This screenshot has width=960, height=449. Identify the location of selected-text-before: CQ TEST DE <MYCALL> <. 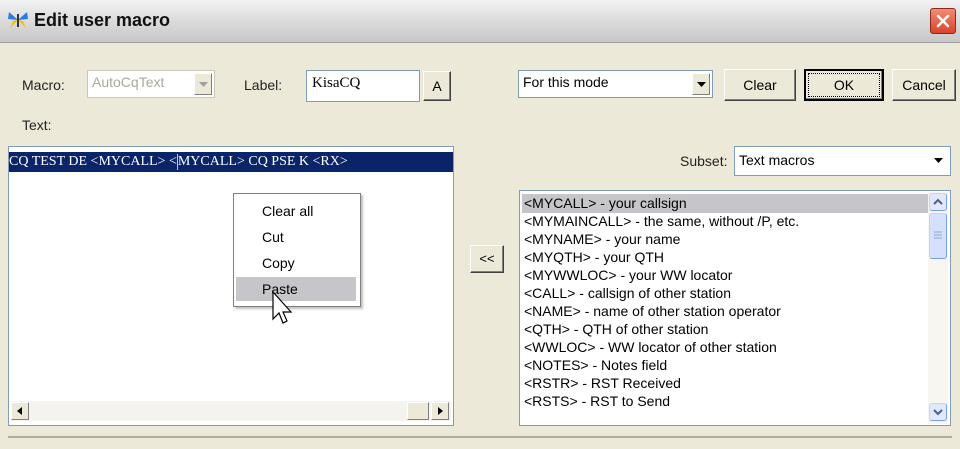
(93, 161).